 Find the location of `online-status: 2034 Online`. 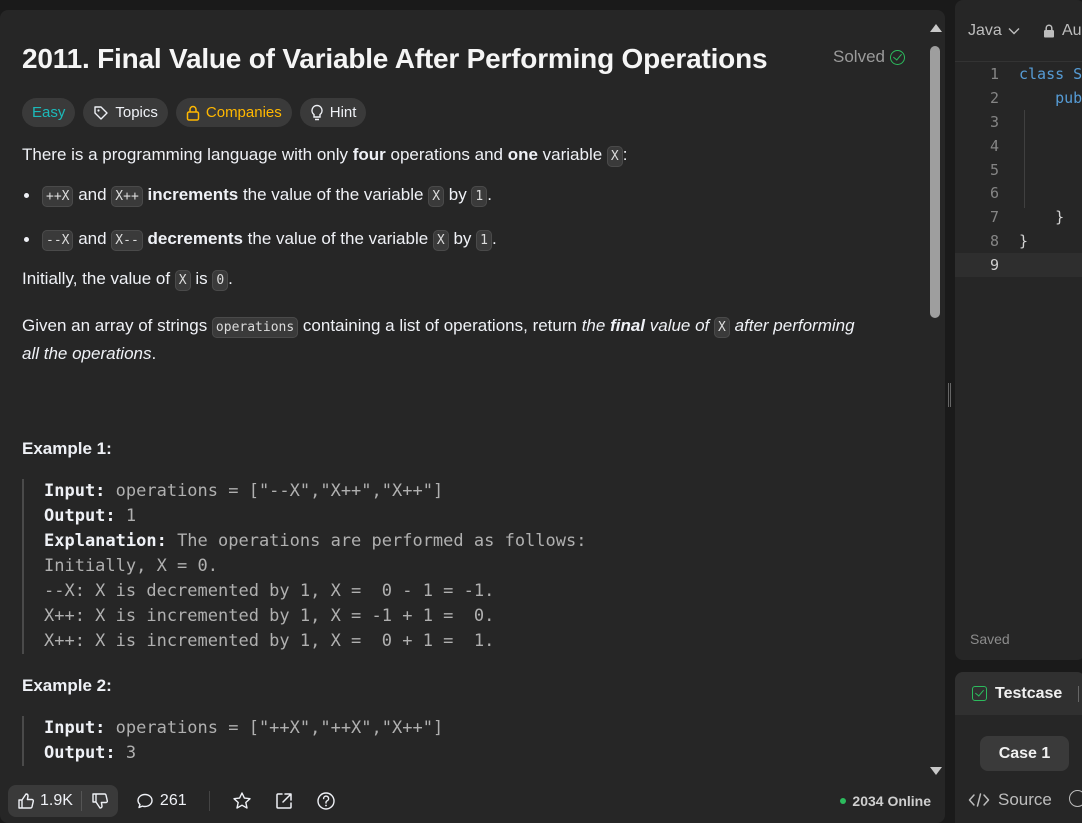

online-status: 2034 Online is located at coordinates (885, 801).